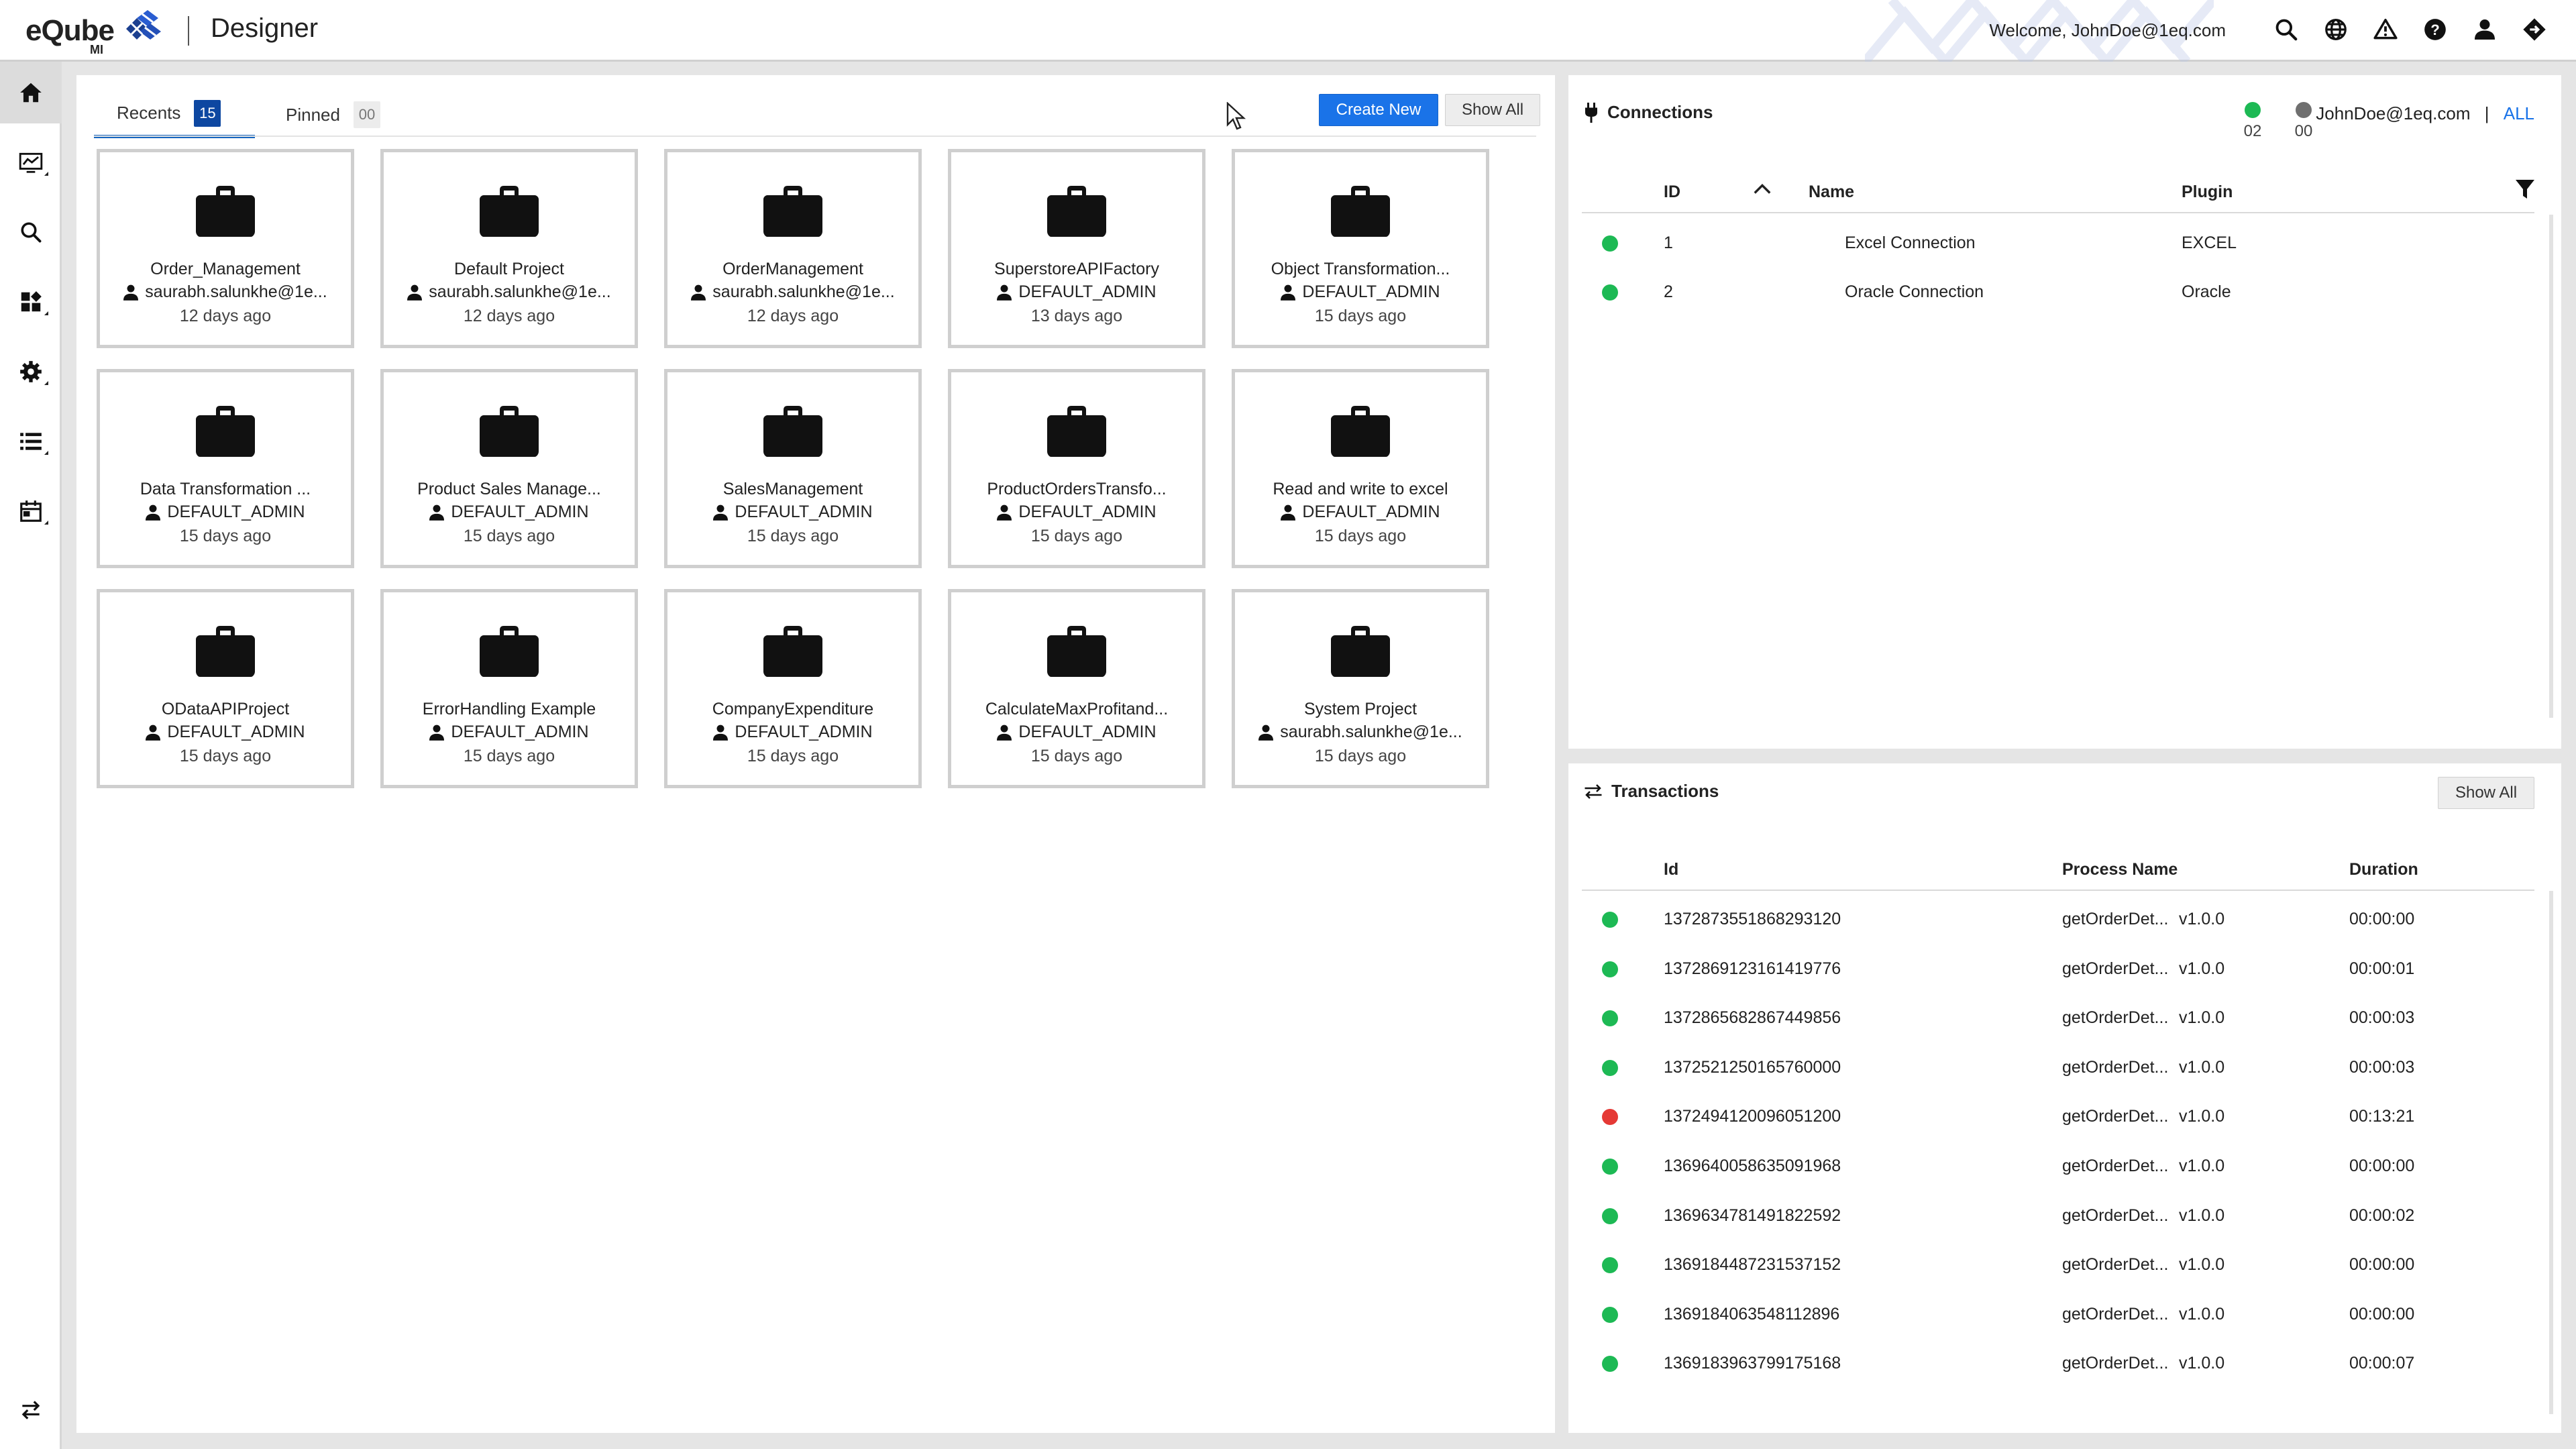 The image size is (2576, 1449). I want to click on brand-mark-icon, so click(143, 25).